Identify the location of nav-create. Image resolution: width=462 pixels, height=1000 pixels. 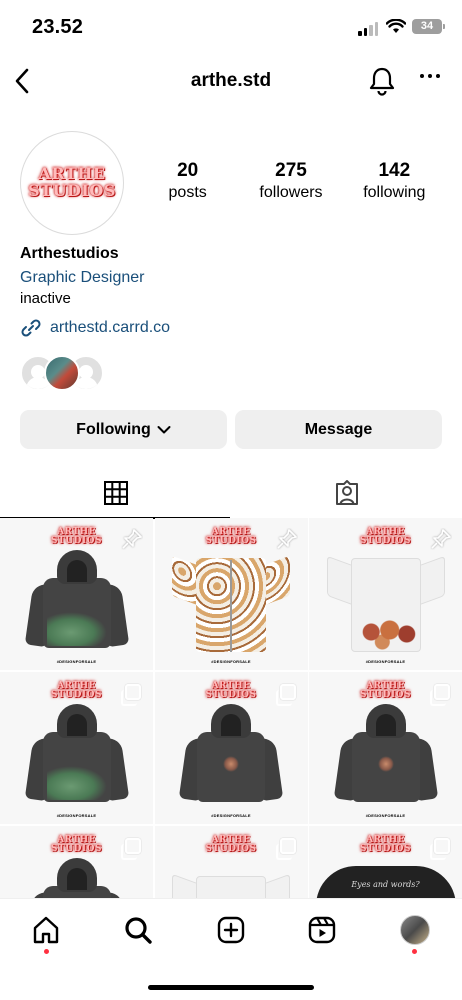
(231, 930).